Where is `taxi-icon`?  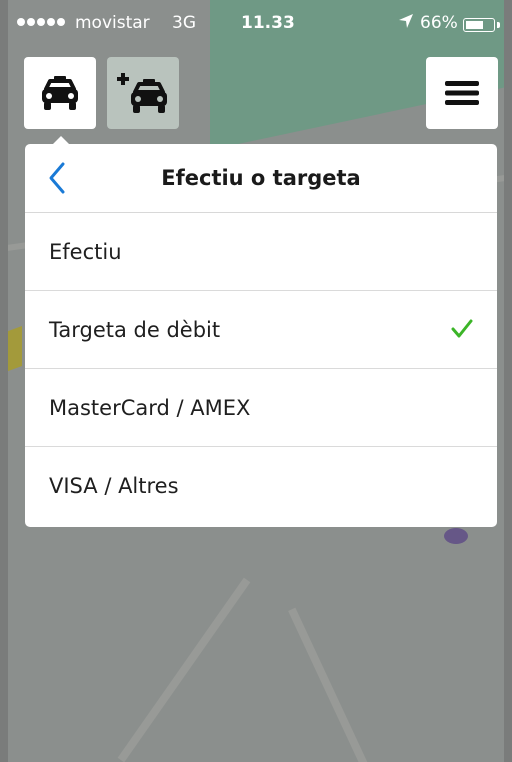
taxi-icon is located at coordinates (60, 93).